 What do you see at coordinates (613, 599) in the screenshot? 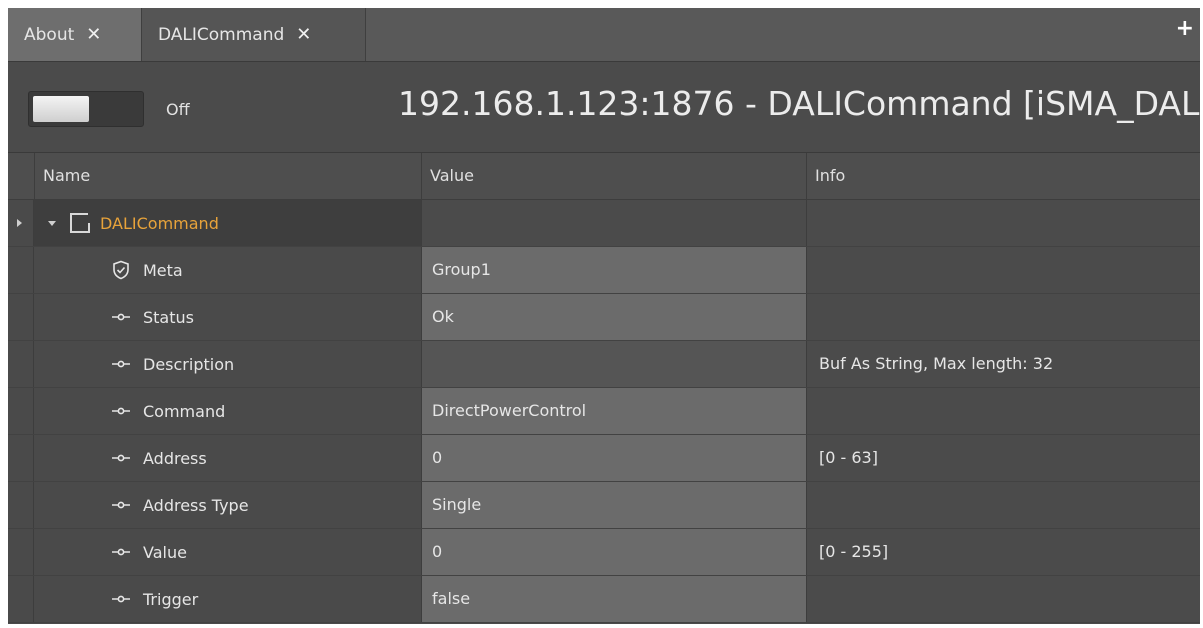
I see `value-cell: false` at bounding box center [613, 599].